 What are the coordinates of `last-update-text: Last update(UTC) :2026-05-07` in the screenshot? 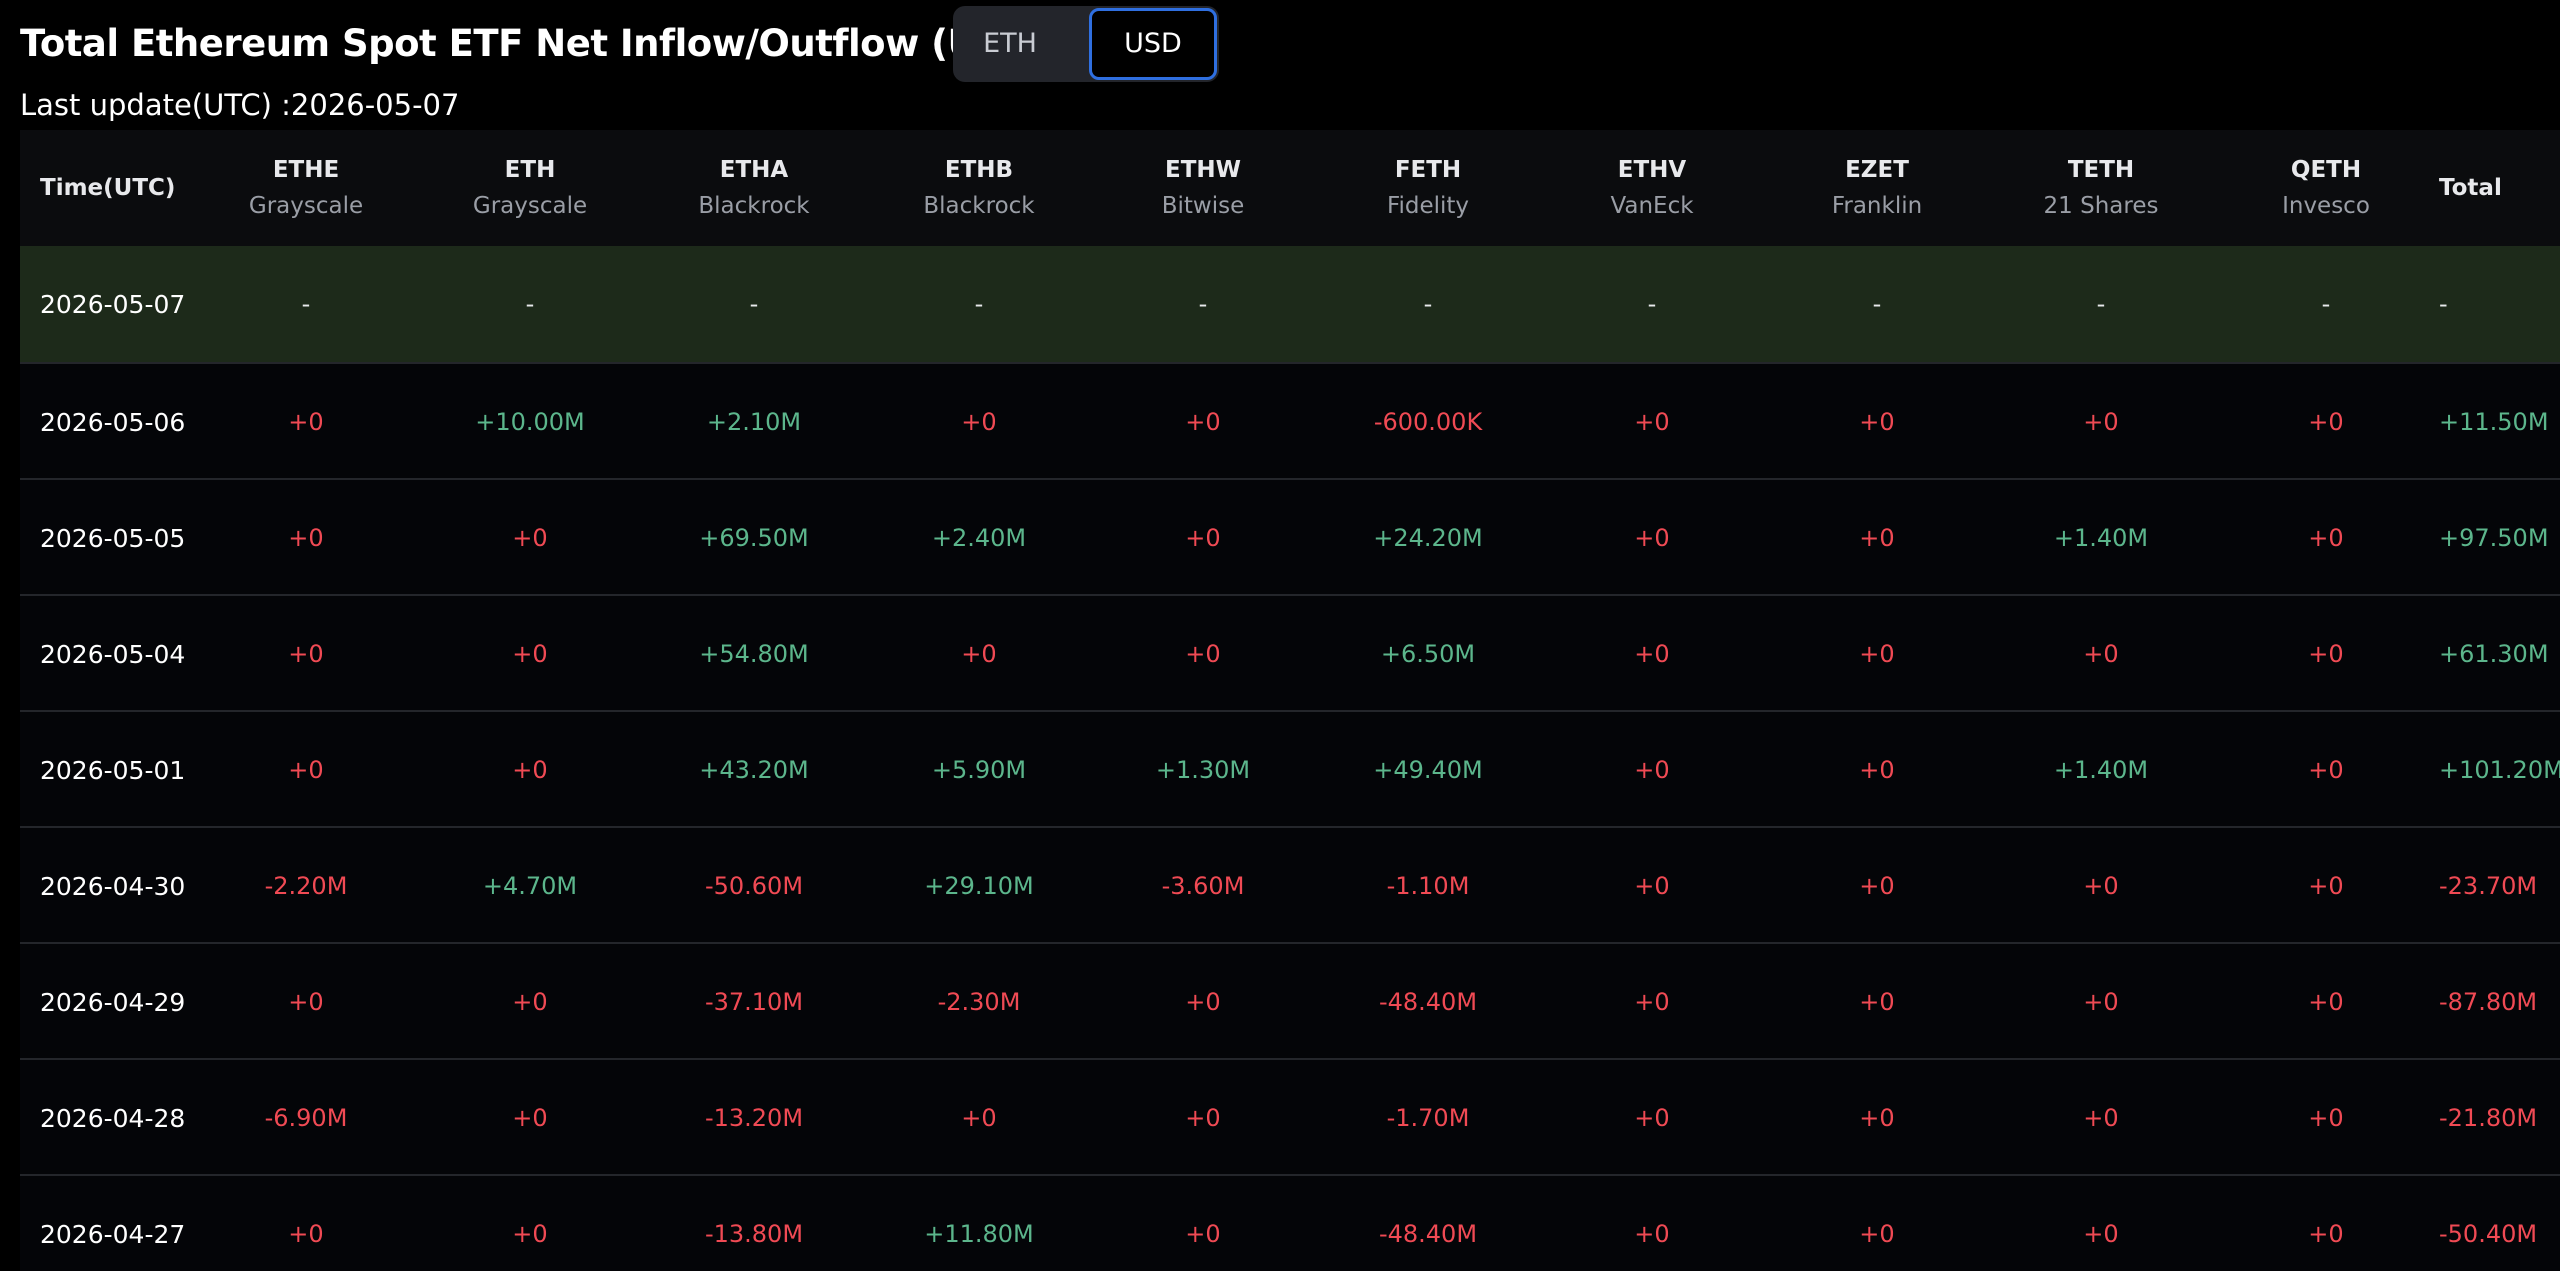 It's located at (240, 105).